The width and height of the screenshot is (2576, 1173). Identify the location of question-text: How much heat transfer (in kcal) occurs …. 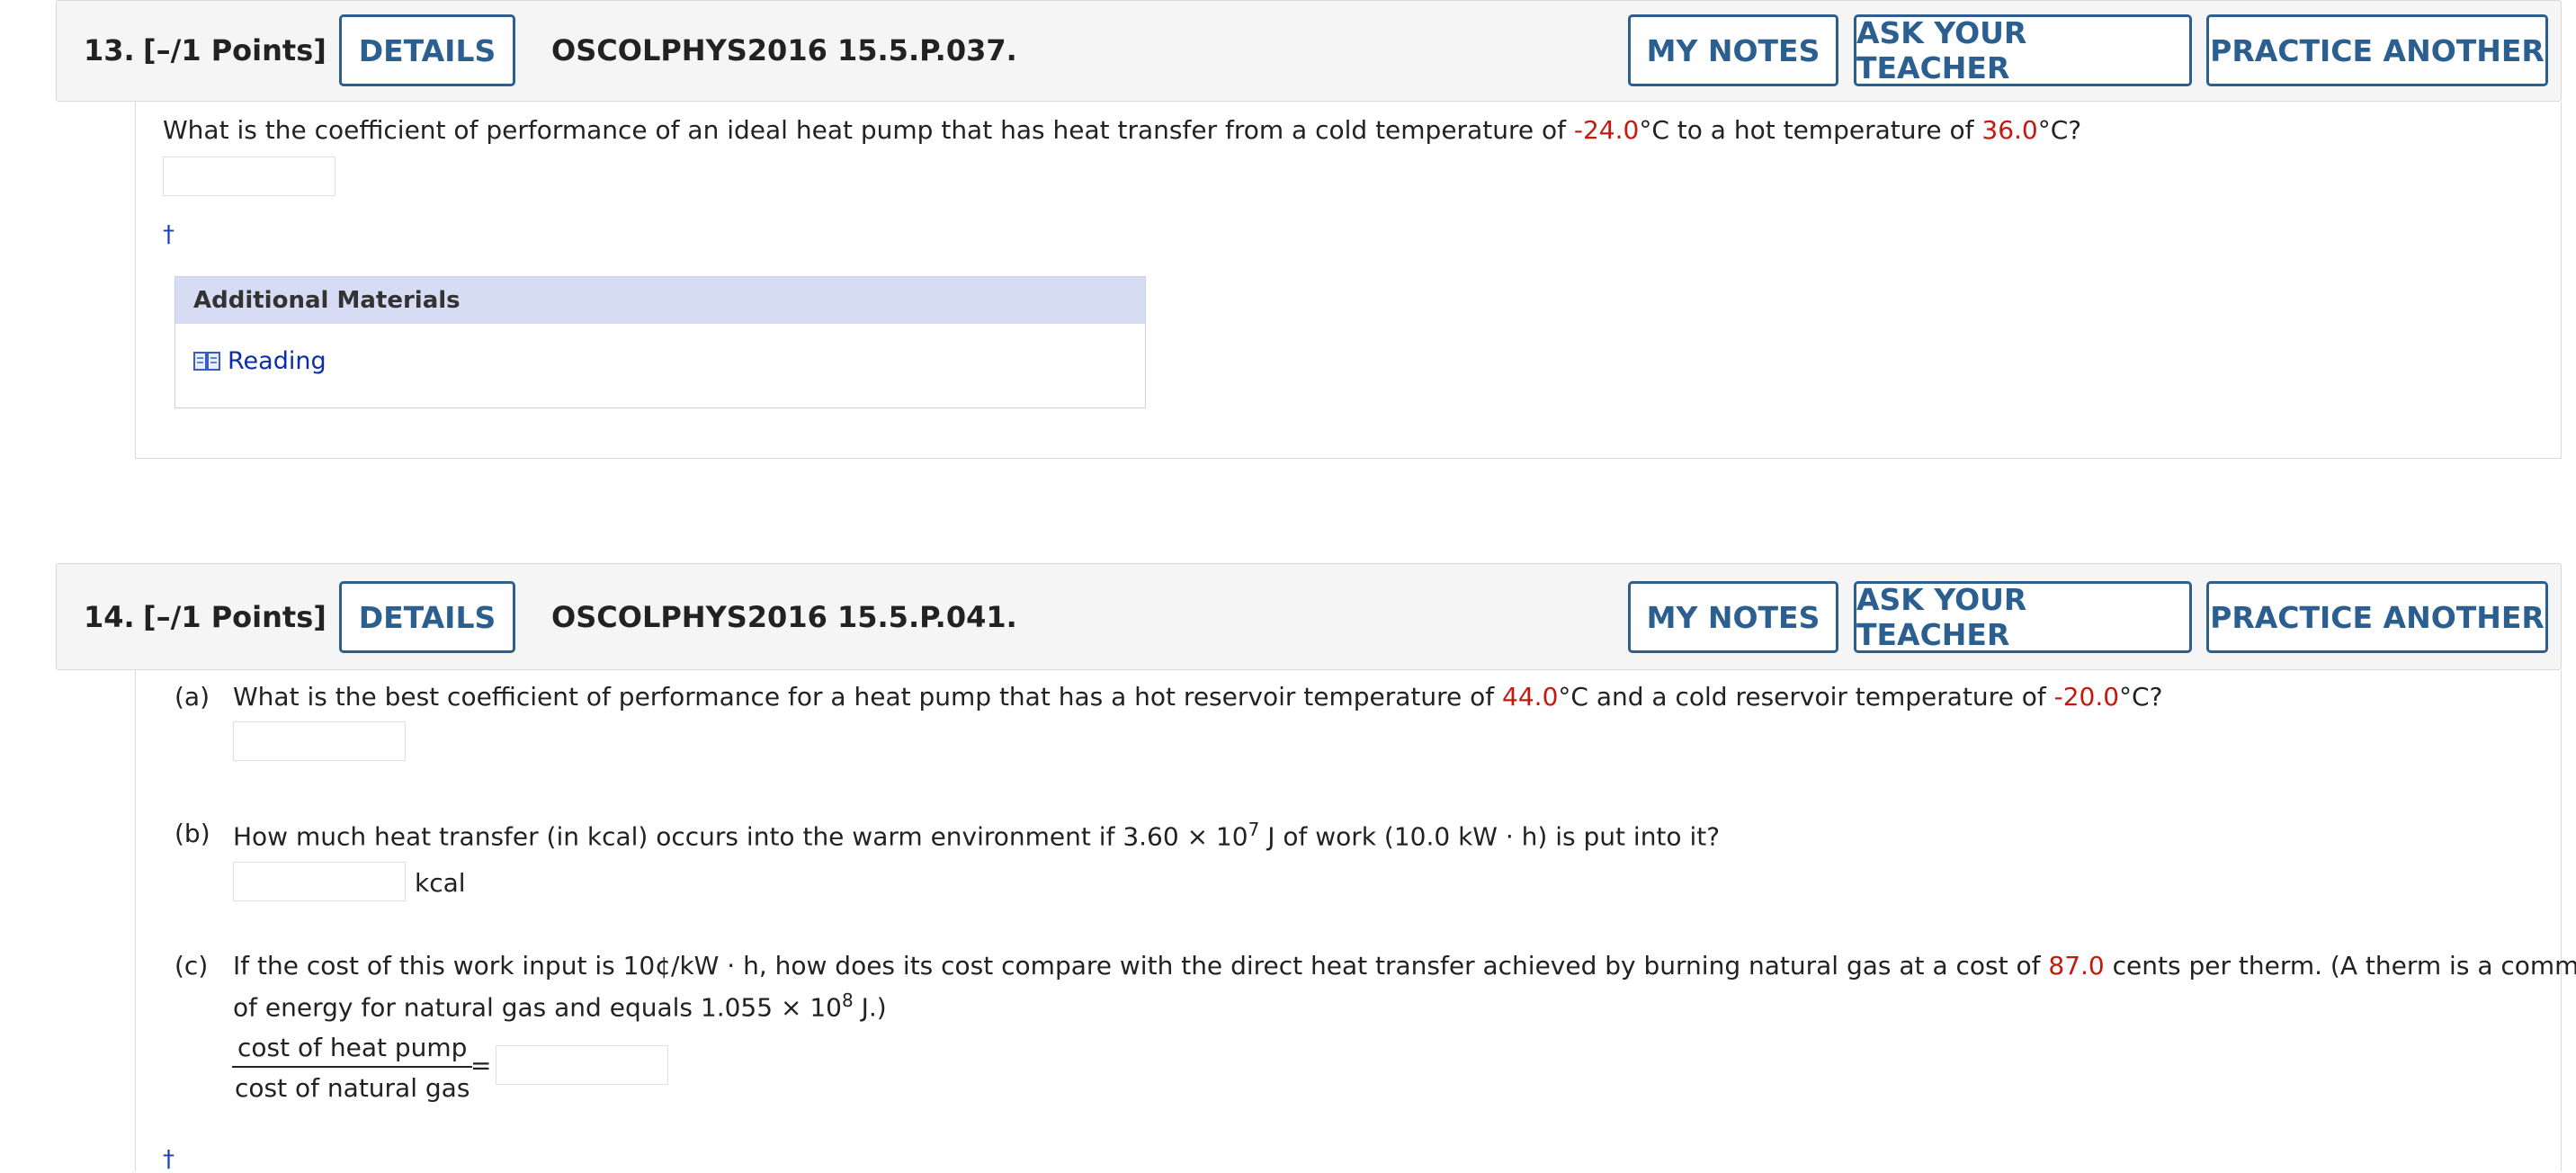
(740, 836).